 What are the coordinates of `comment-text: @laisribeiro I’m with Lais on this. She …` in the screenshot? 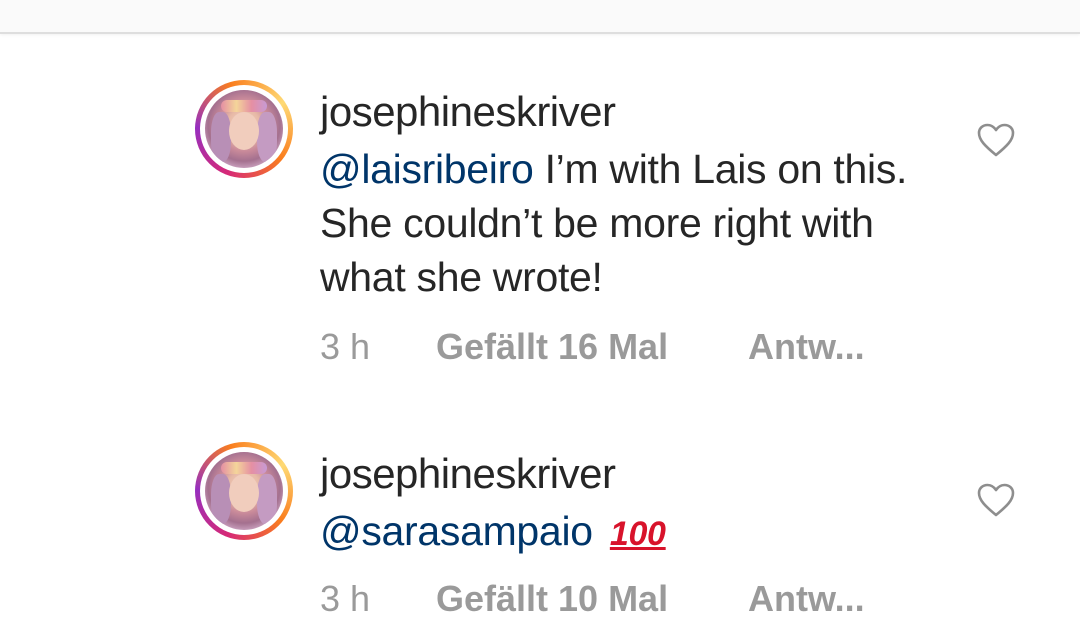 It's located at (620, 223).